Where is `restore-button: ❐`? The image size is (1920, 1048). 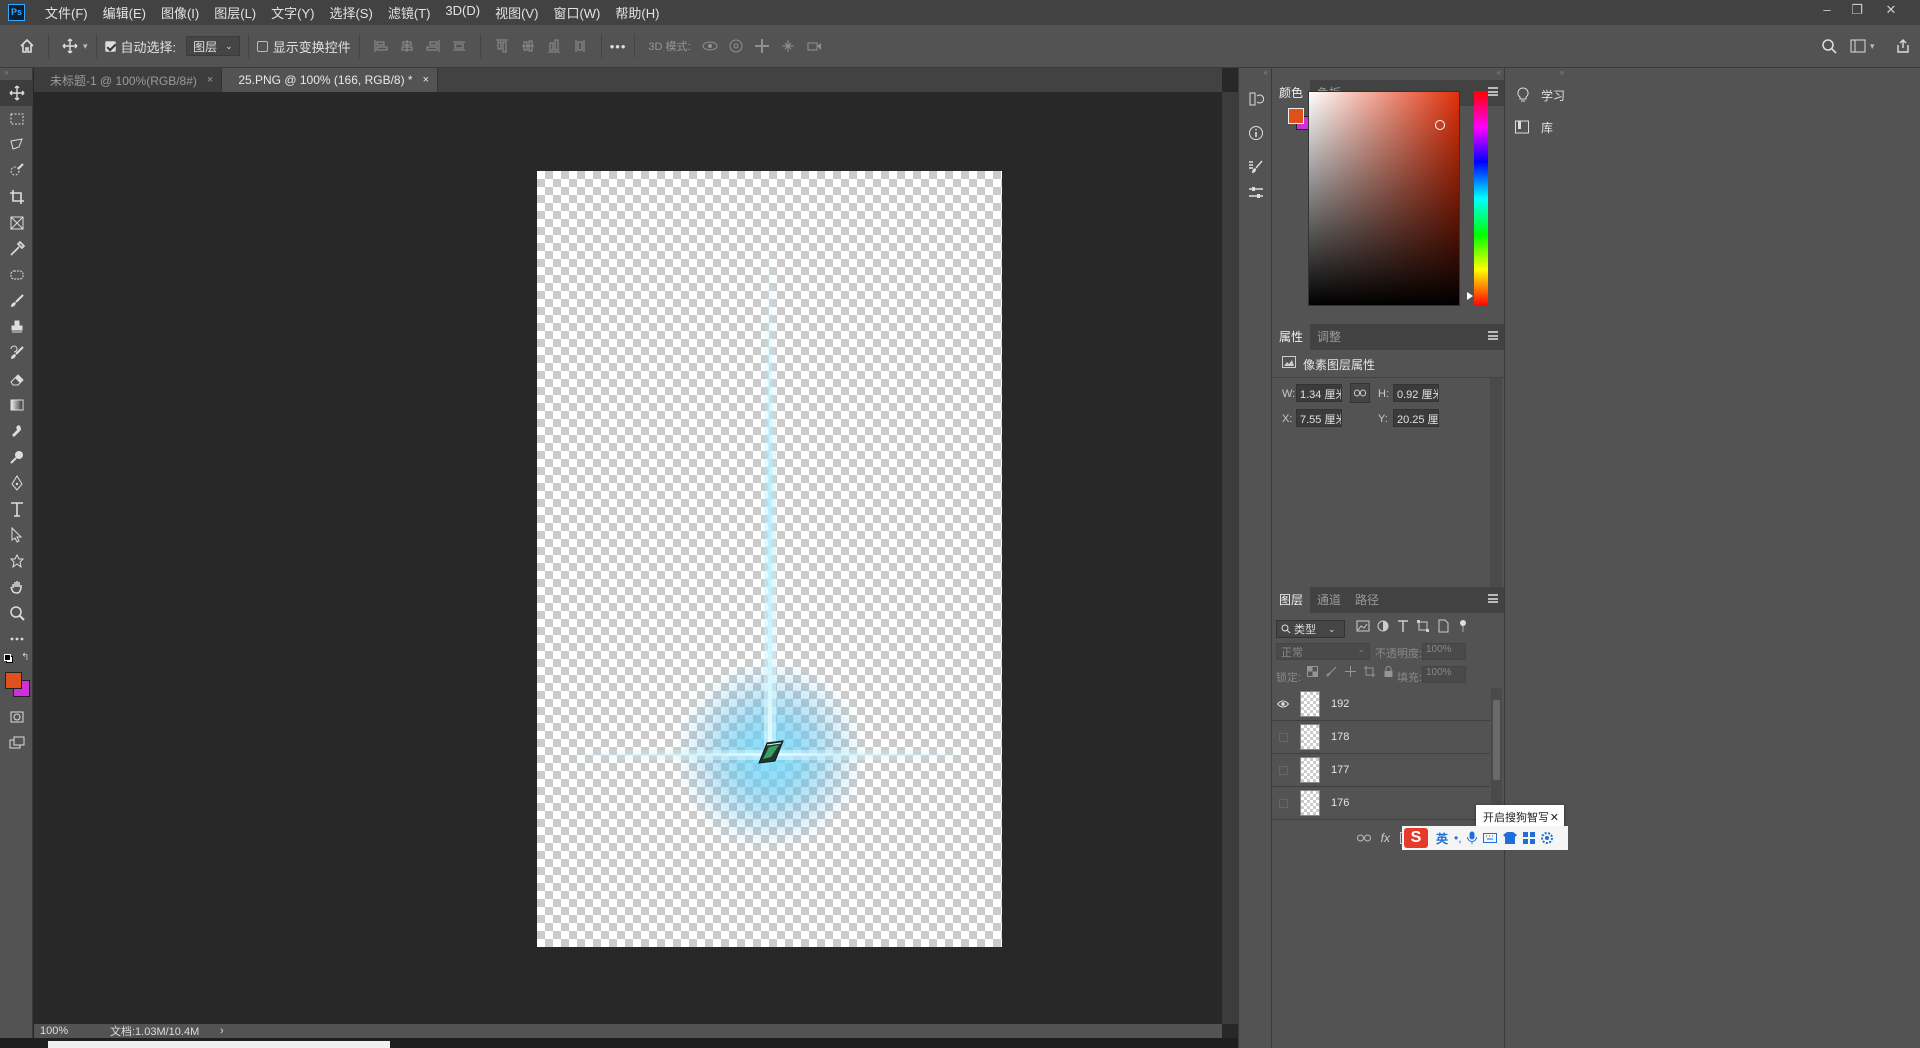 restore-button: ❐ is located at coordinates (1857, 11).